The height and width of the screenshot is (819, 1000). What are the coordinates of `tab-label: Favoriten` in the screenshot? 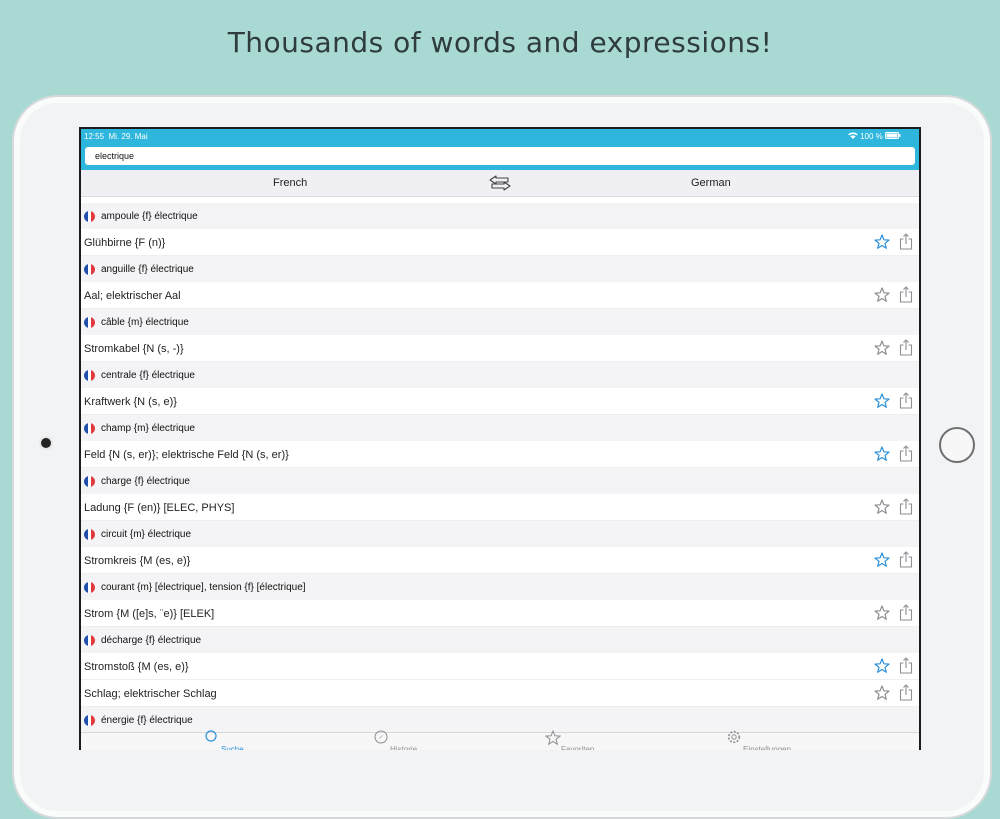 It's located at (578, 747).